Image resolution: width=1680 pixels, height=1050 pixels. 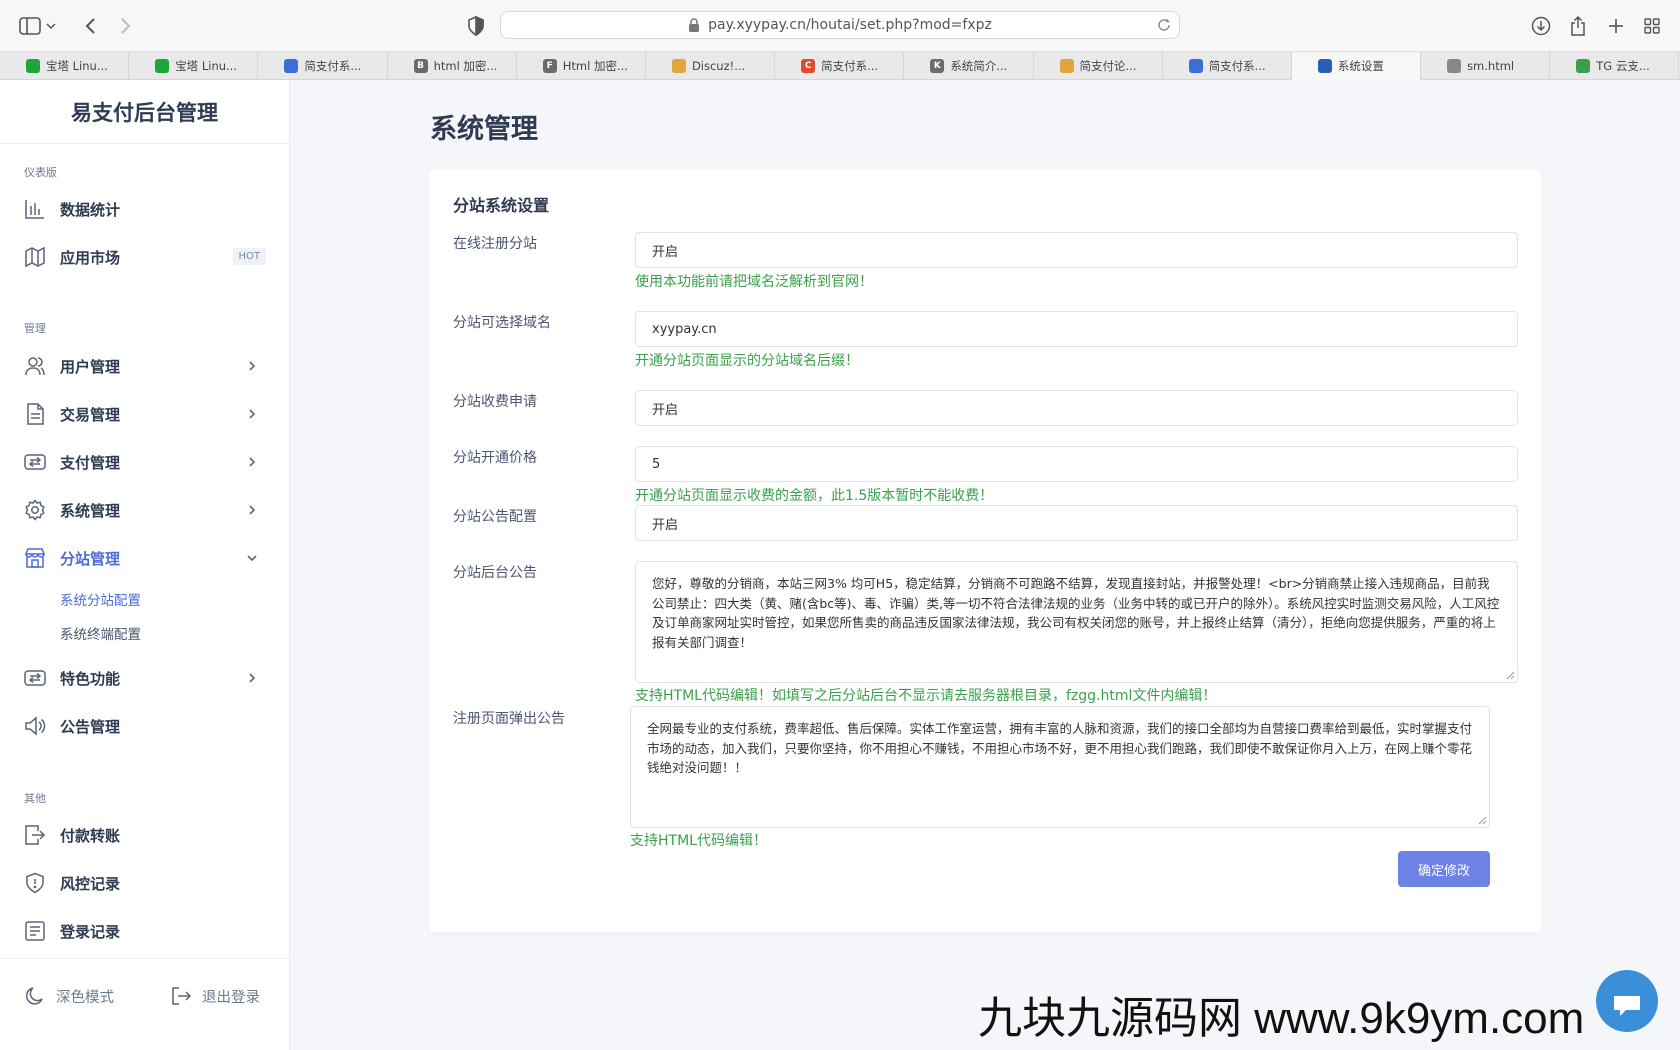 What do you see at coordinates (145, 883) in the screenshot?
I see `nav-item-risk: 风控记录` at bounding box center [145, 883].